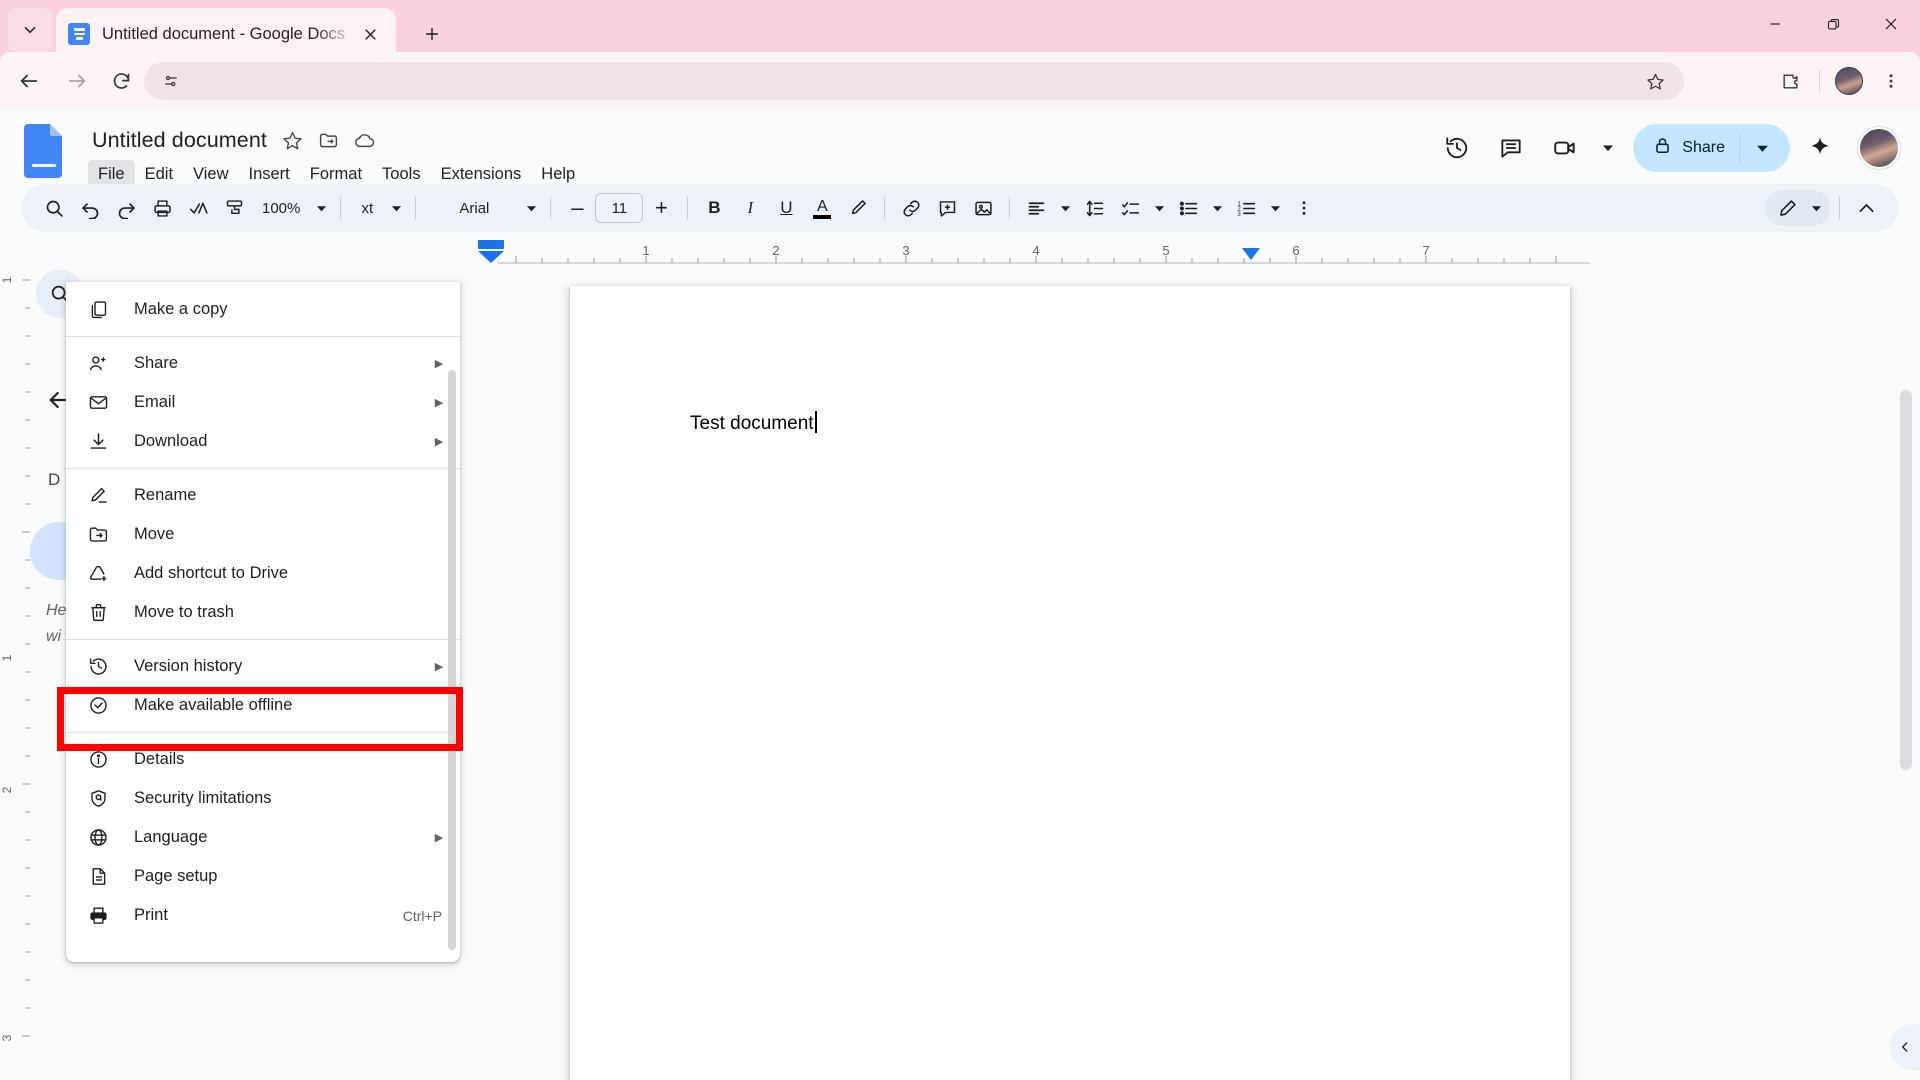 The image size is (1920, 1080). What do you see at coordinates (619, 208) in the screenshot?
I see `font-size-input: 11` at bounding box center [619, 208].